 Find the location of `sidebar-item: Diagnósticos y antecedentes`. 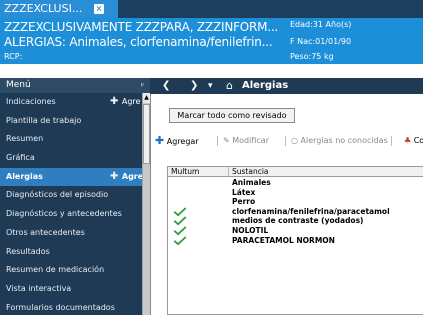

sidebar-item: Diagnósticos y antecedentes is located at coordinates (71, 214).